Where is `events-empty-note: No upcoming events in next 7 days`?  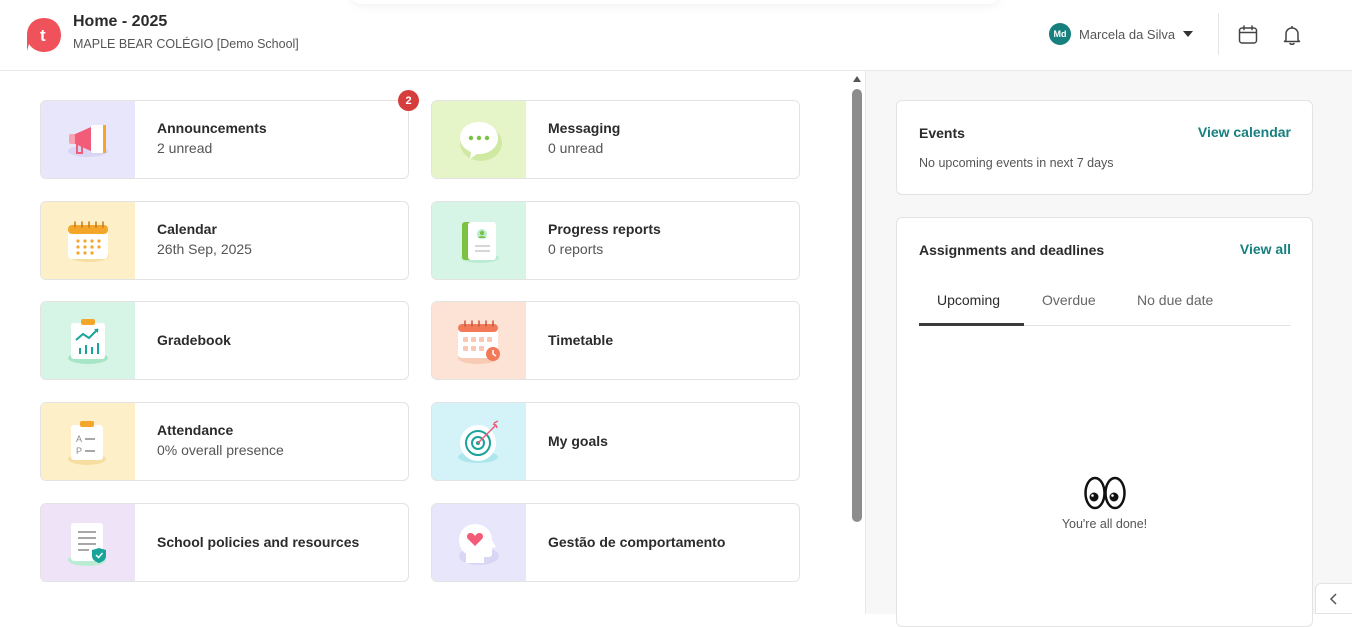
events-empty-note: No upcoming events in next 7 days is located at coordinates (1016, 163).